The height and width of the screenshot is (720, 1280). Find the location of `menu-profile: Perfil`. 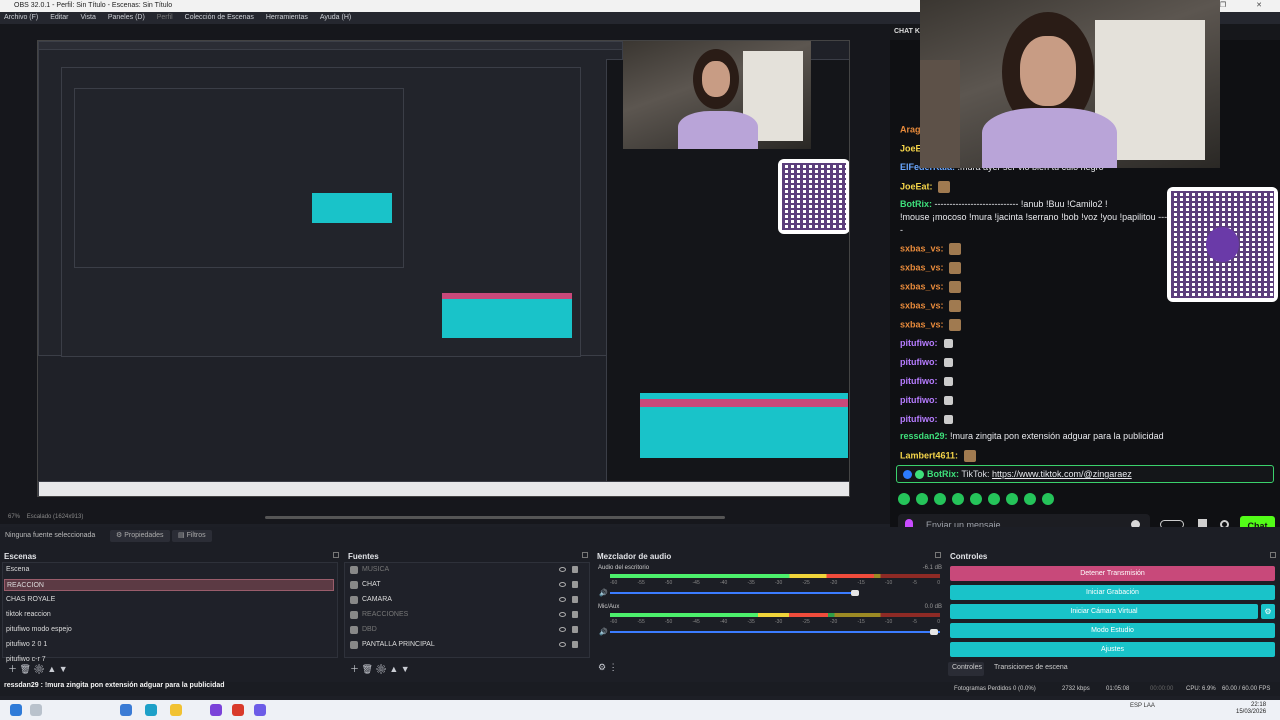

menu-profile: Perfil is located at coordinates (165, 17).